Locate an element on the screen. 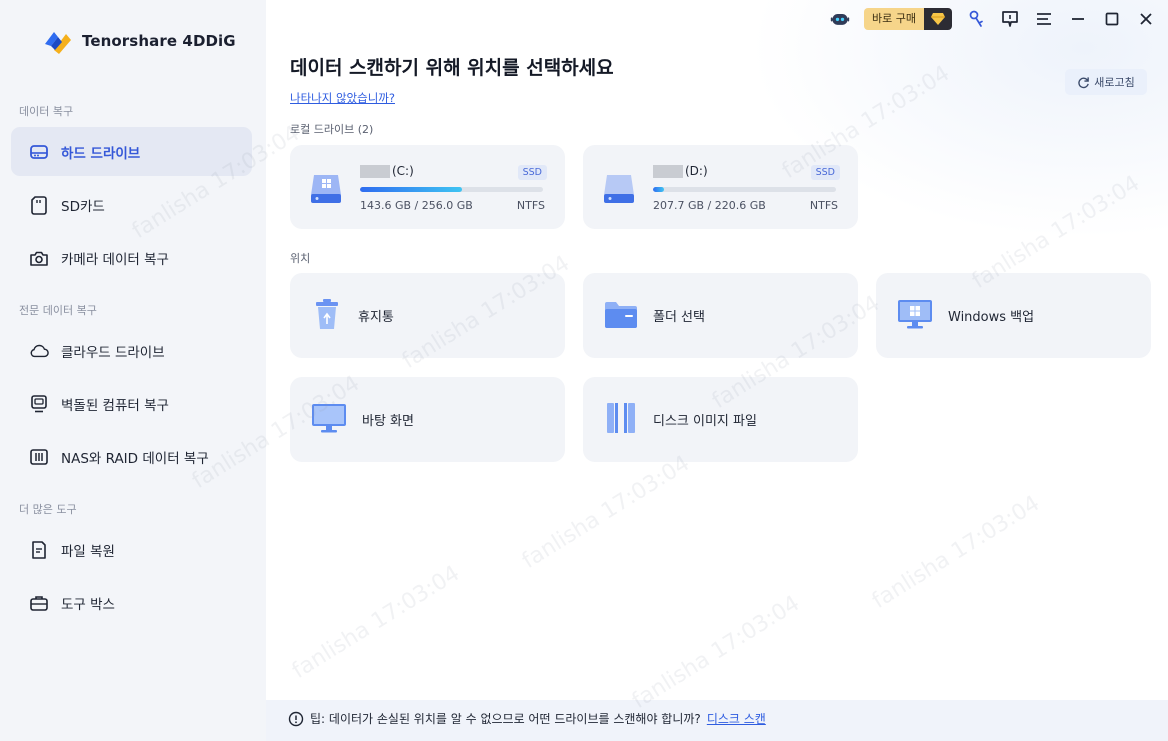 The width and height of the screenshot is (1168, 741). location-windows-backup: Windows 백업 is located at coordinates (1013, 315).